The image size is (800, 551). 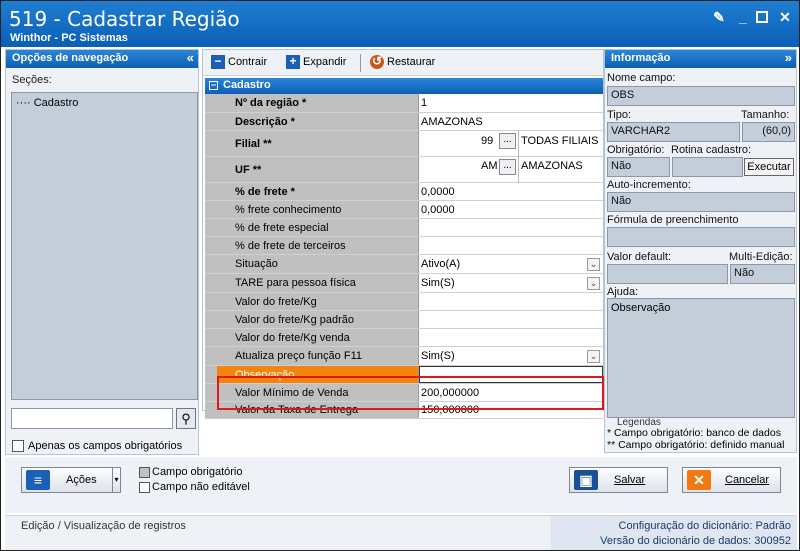 What do you see at coordinates (318, 283) in the screenshot?
I see `row-label: TARE para pessoa física` at bounding box center [318, 283].